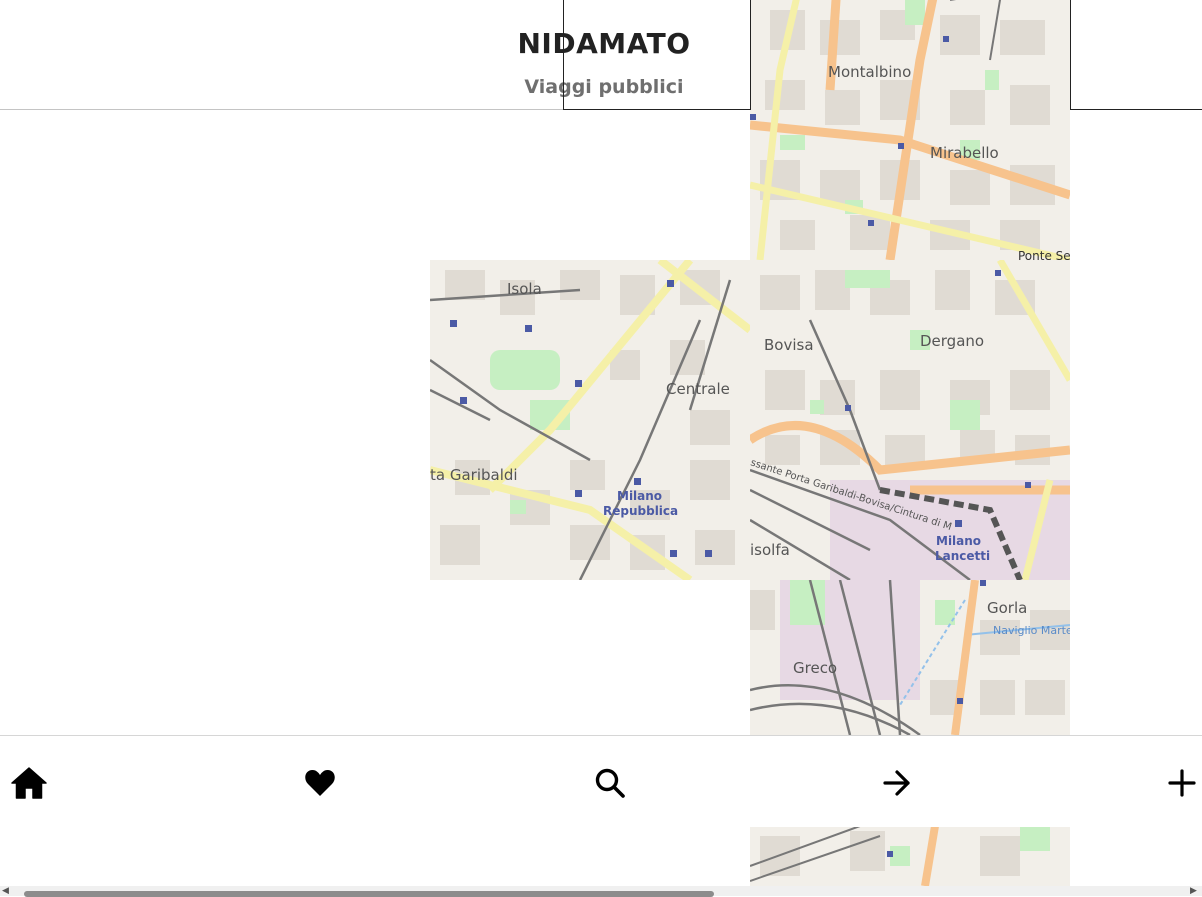 The image size is (1202, 897). Describe the element at coordinates (770, 550) in the screenshot. I see `map-label-isolfa: isolfa` at that location.